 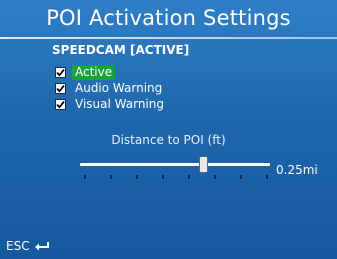 I want to click on return-arrow-icon, so click(x=41, y=245).